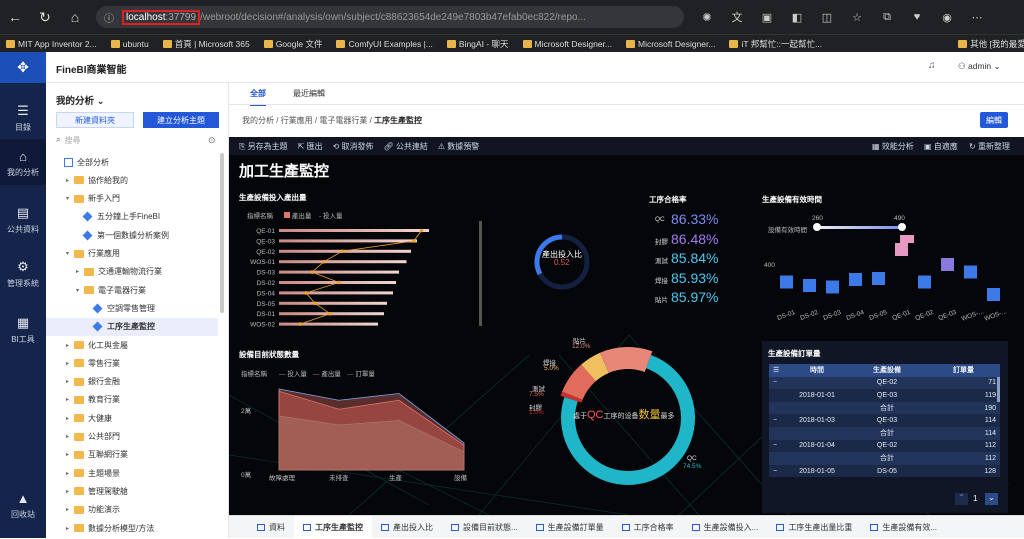 Image resolution: width=1024 pixels, height=539 pixels. What do you see at coordinates (132, 437) in the screenshot?
I see `tree-node: ▸ 公共部門` at bounding box center [132, 437].